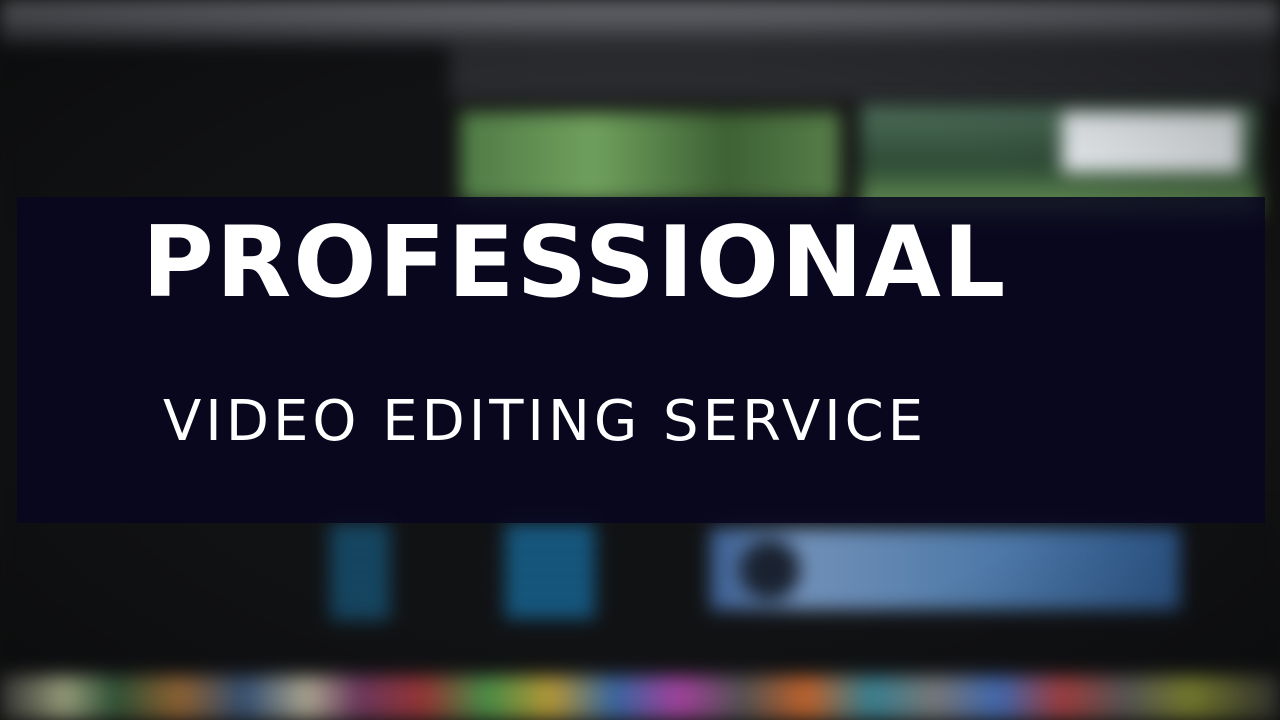 The height and width of the screenshot is (720, 1280). I want to click on banner-title: PROFESSIONAL, so click(575, 263).